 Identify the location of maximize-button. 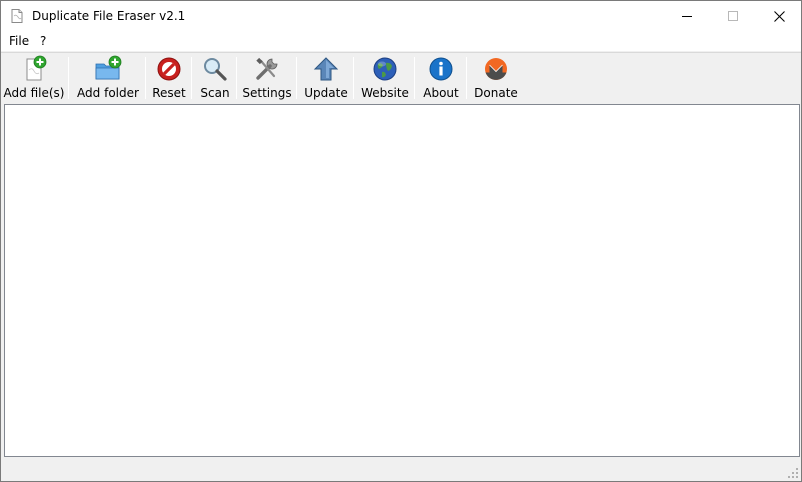
(733, 16).